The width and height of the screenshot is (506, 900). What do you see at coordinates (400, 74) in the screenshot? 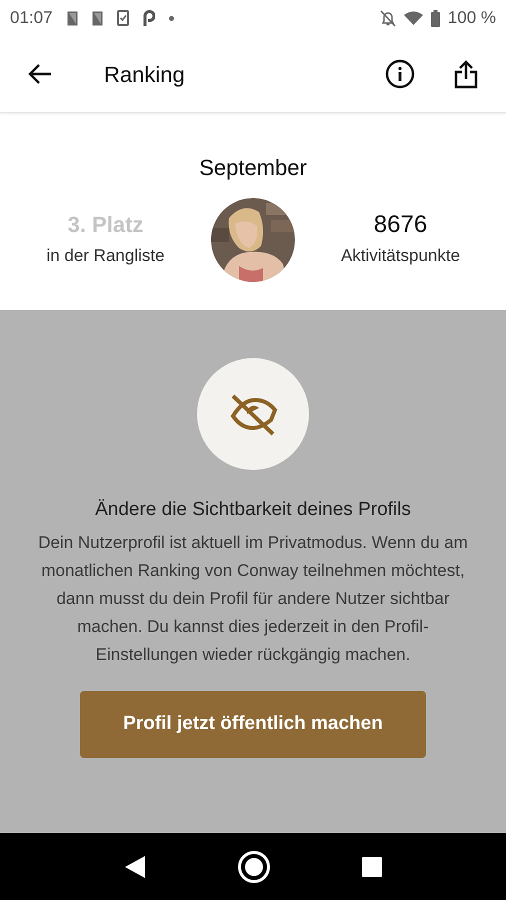
I see `info-button` at bounding box center [400, 74].